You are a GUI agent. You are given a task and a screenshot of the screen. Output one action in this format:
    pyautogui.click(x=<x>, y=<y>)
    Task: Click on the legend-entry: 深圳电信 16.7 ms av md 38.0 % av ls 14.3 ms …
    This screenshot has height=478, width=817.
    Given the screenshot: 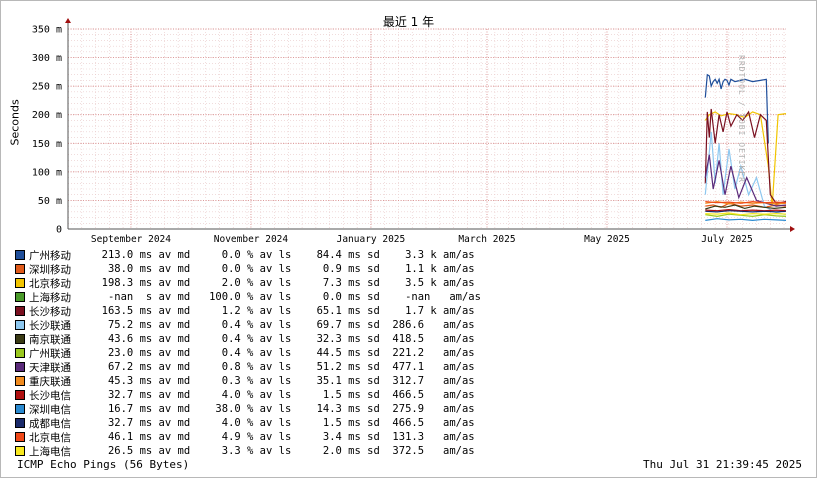 What is the action you would take?
    pyautogui.click(x=248, y=409)
    